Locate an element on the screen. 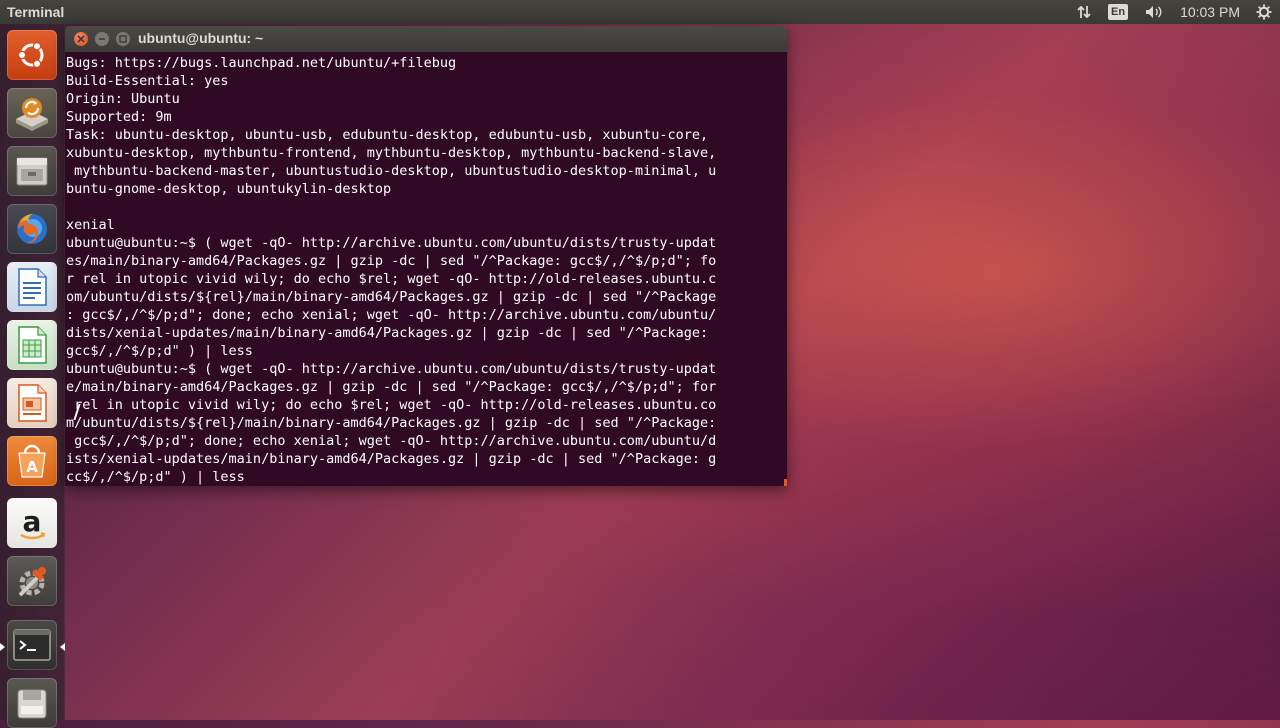 The image size is (1280, 728). libreoffice-calc-icon is located at coordinates (32, 345).